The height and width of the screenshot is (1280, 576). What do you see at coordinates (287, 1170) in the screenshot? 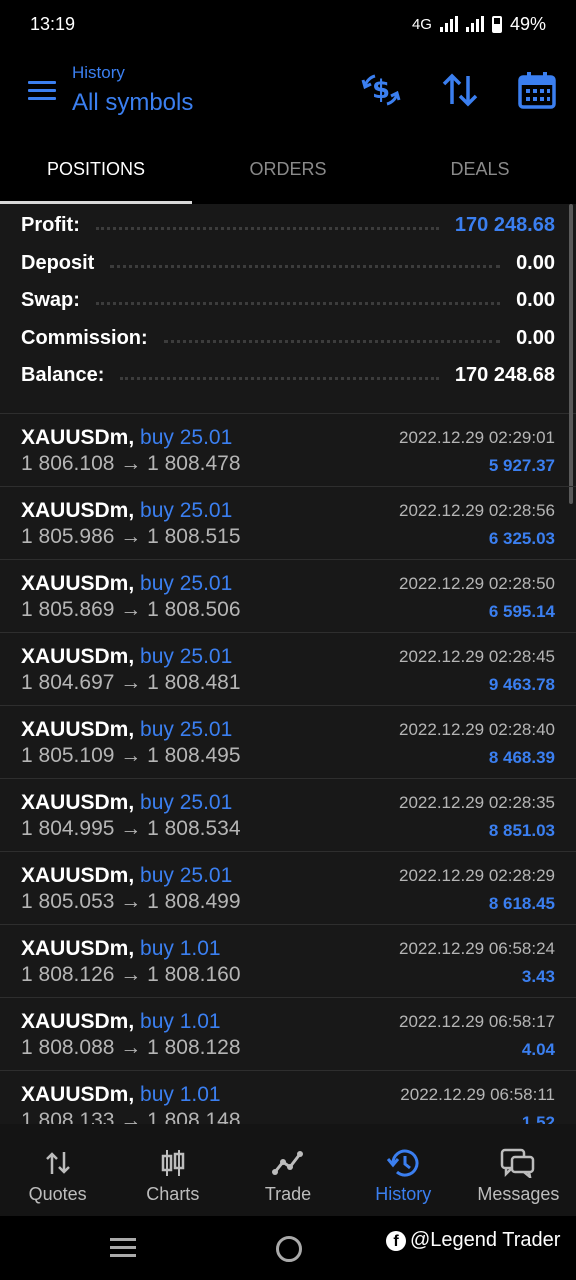
I see `nav-trade: Trade` at bounding box center [287, 1170].